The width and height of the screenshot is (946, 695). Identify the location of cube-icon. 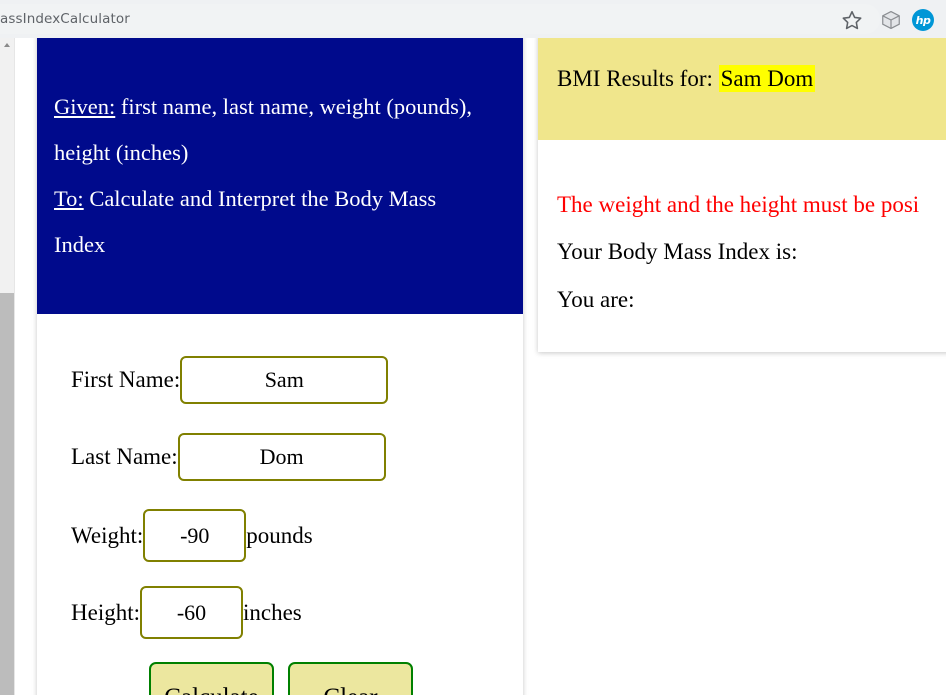
(891, 20).